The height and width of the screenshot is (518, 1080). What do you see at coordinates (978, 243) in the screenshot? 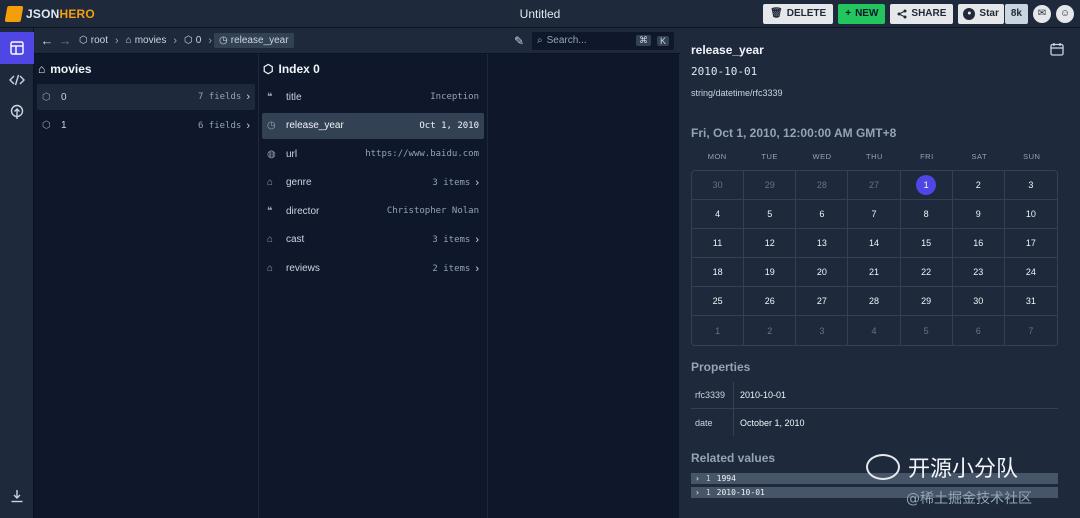
I see `calendar-day: 16` at bounding box center [978, 243].